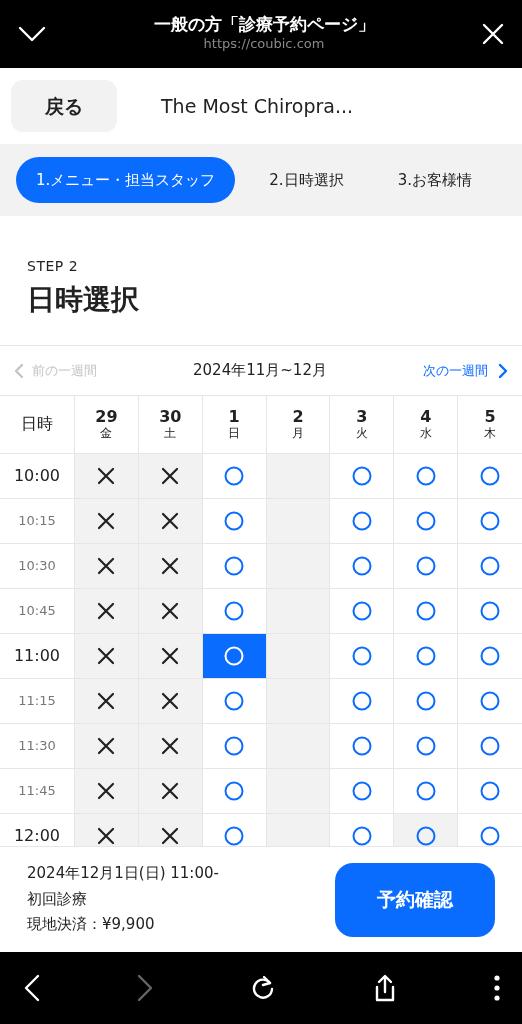  Describe the element at coordinates (53, 266) in the screenshot. I see `step-label: STEP 2` at that location.